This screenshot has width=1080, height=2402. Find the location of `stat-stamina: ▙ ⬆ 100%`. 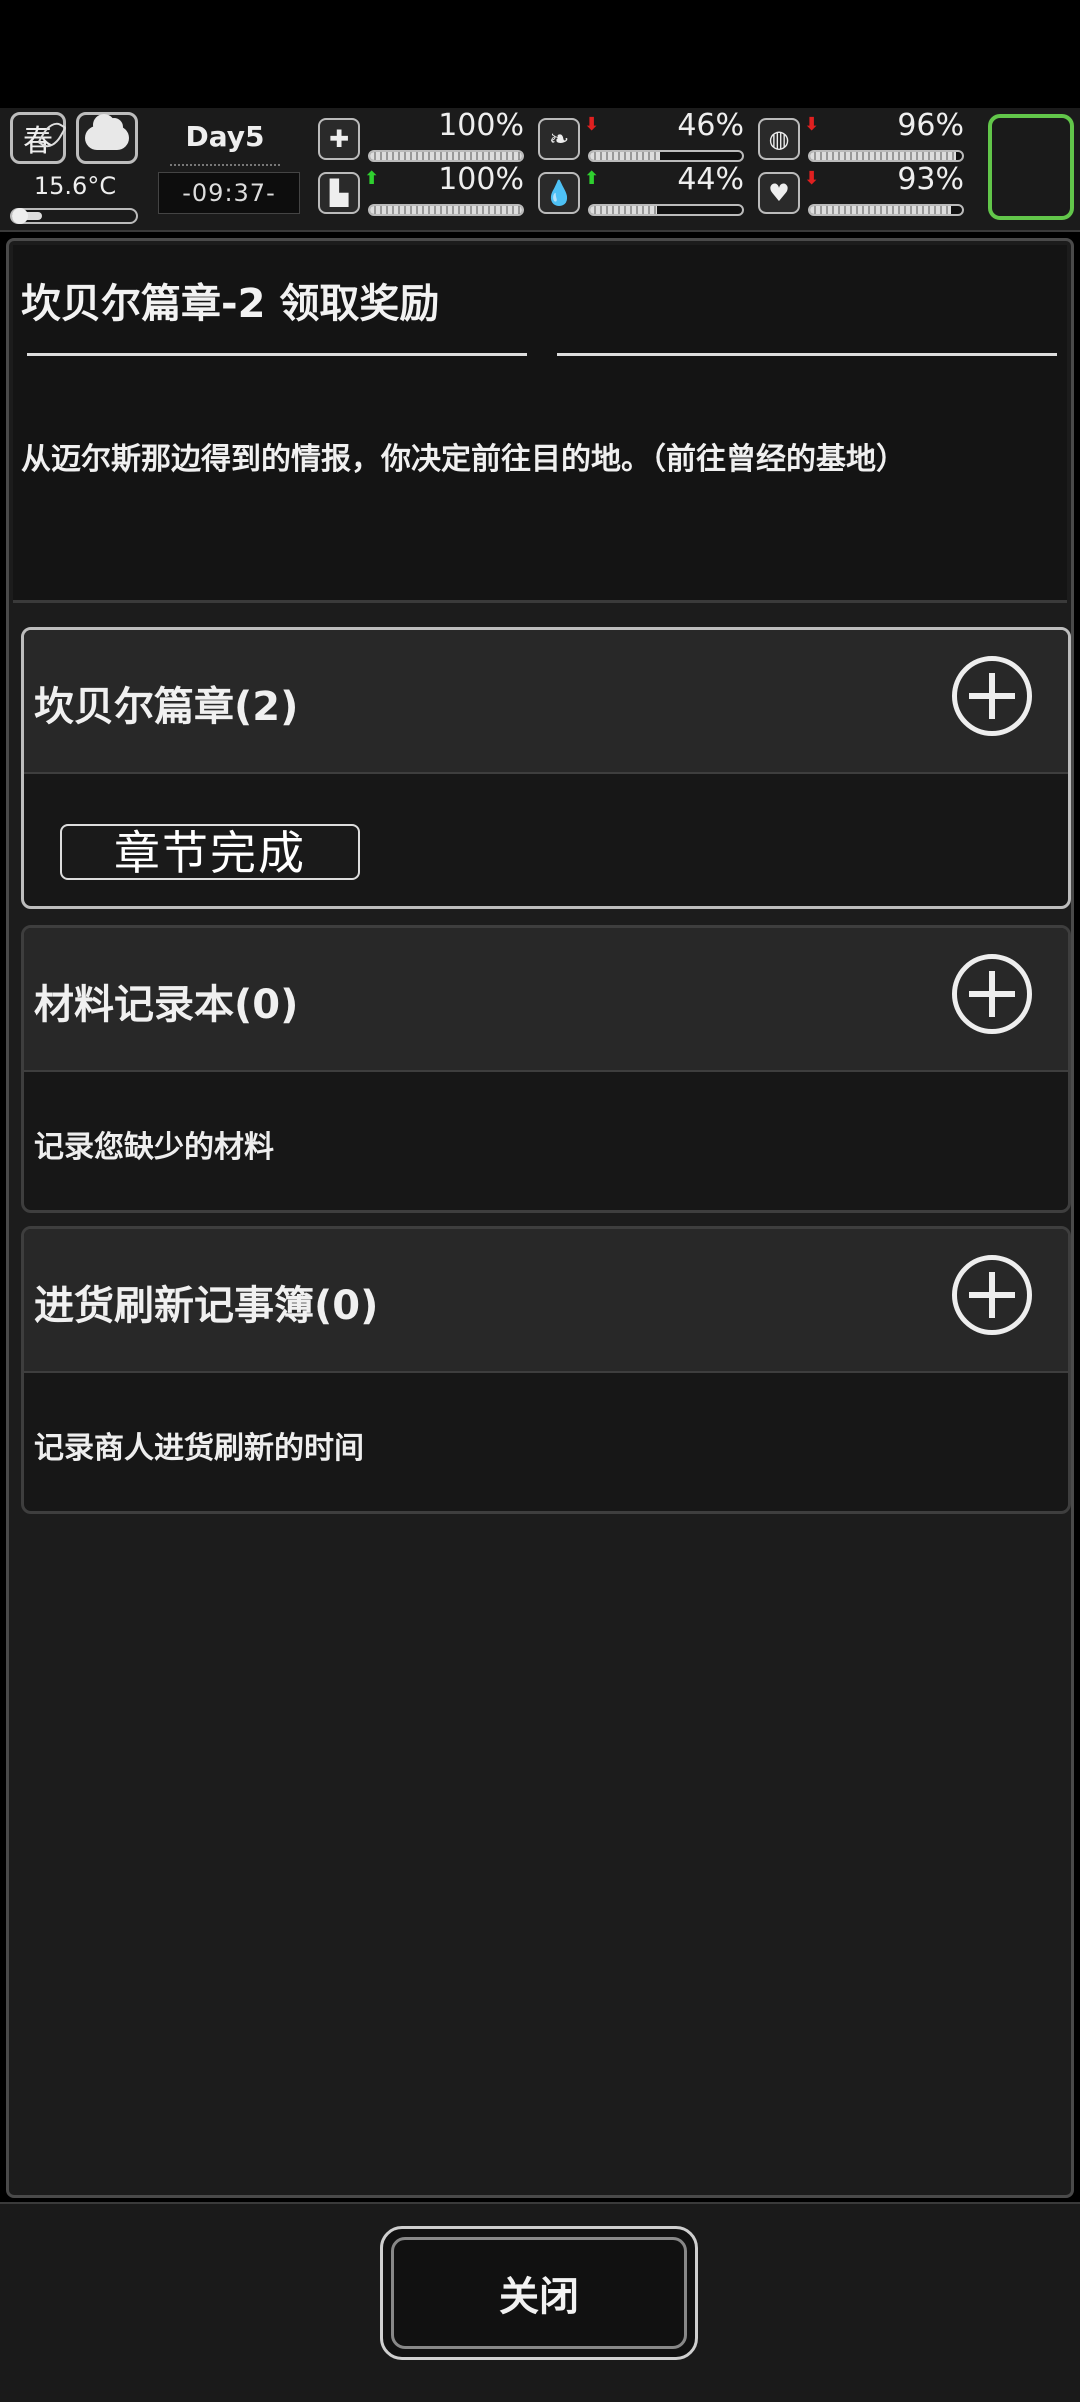

stat-stamina: ▙ ⬆ 100% is located at coordinates (423, 190).